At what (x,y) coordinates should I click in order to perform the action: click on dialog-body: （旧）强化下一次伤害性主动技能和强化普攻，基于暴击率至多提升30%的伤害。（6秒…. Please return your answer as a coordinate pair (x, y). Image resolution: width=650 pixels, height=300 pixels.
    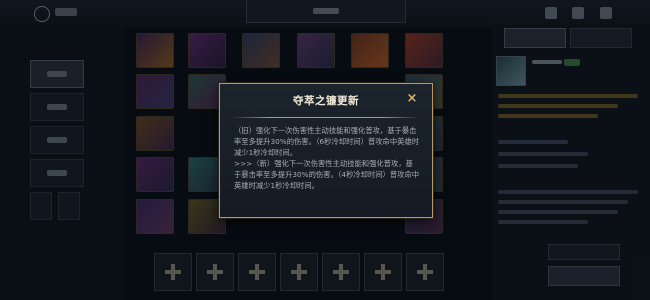
    Looking at the image, I should click on (327, 158).